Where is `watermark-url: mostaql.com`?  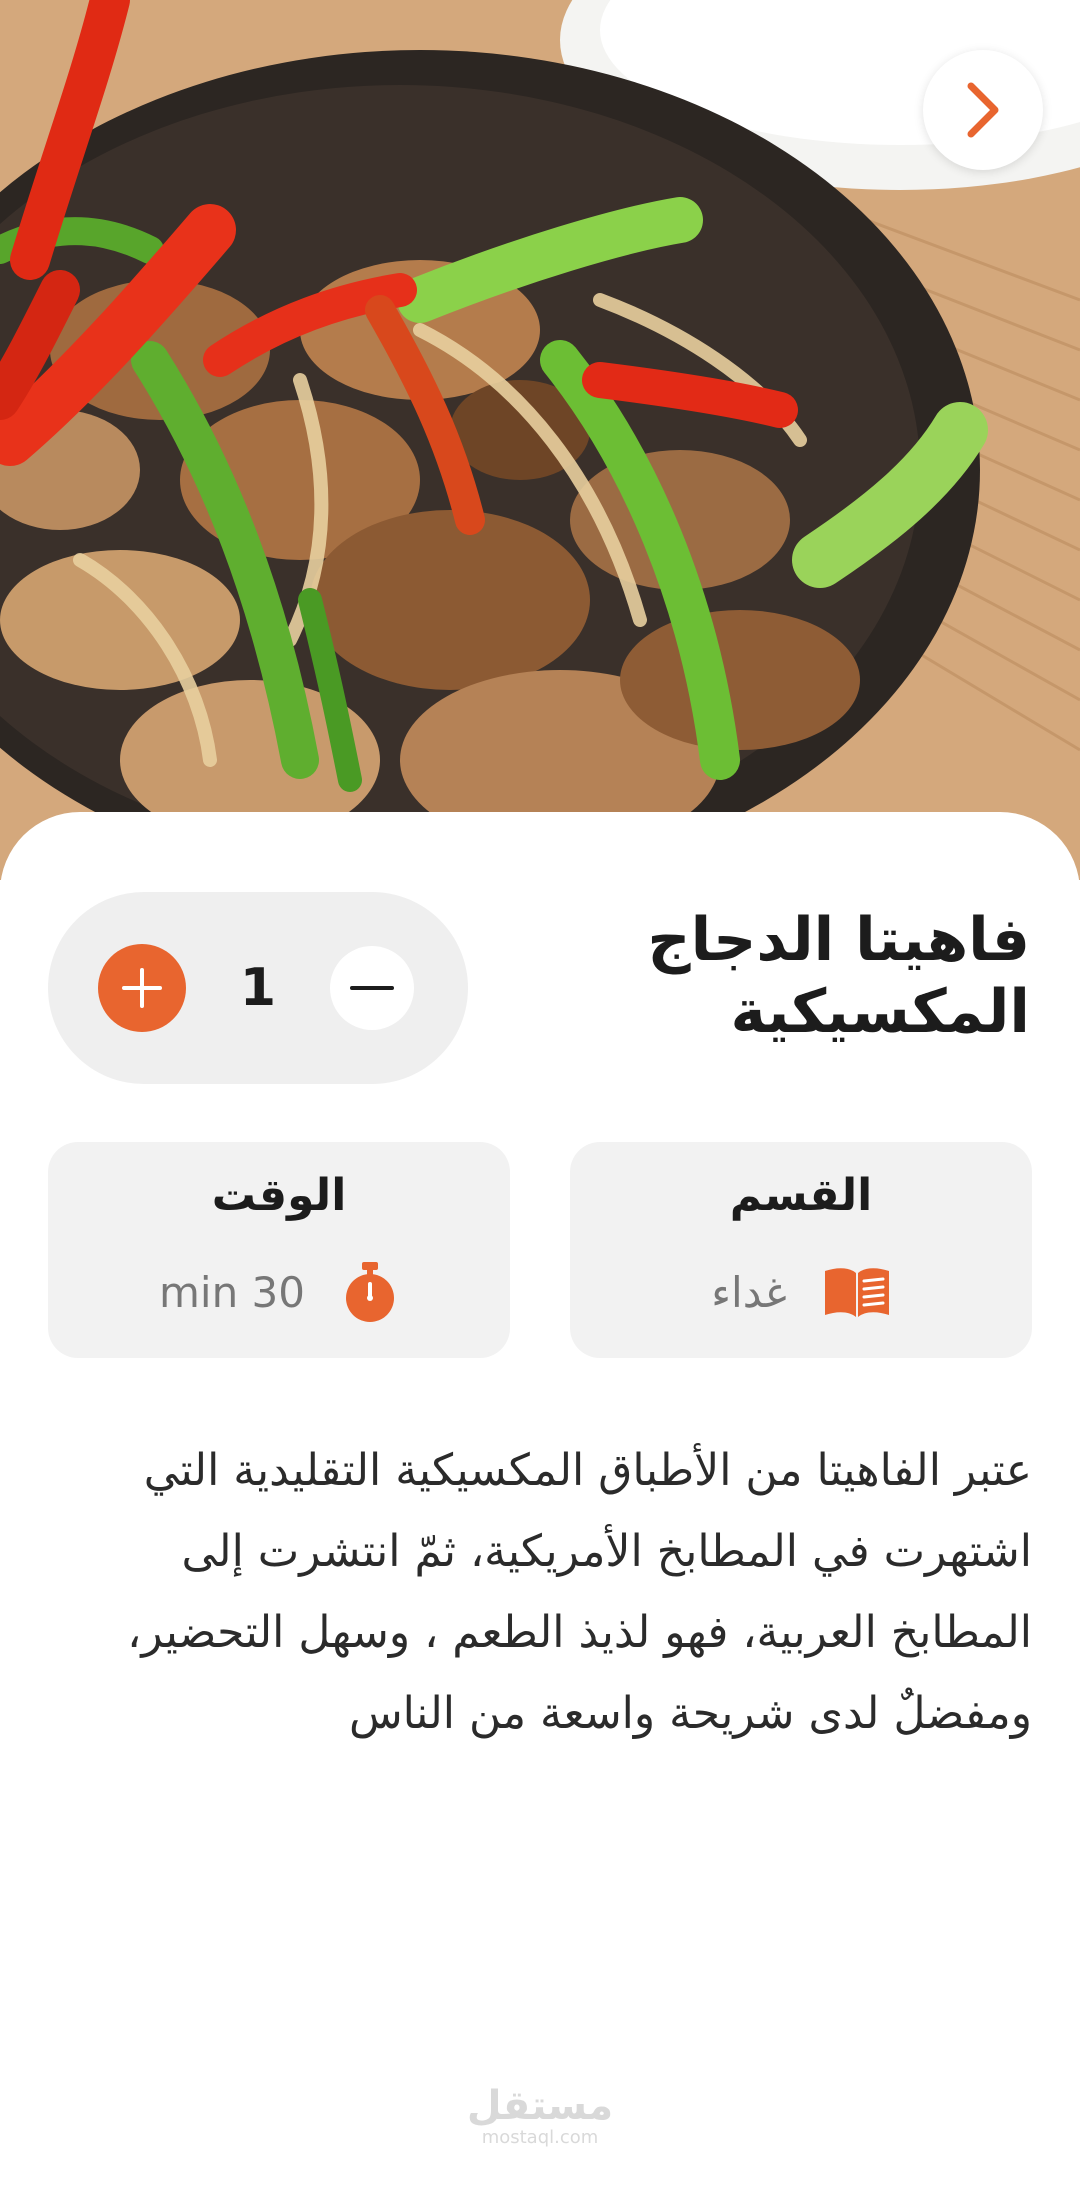
watermark-url: mostaql.com is located at coordinates (540, 2137).